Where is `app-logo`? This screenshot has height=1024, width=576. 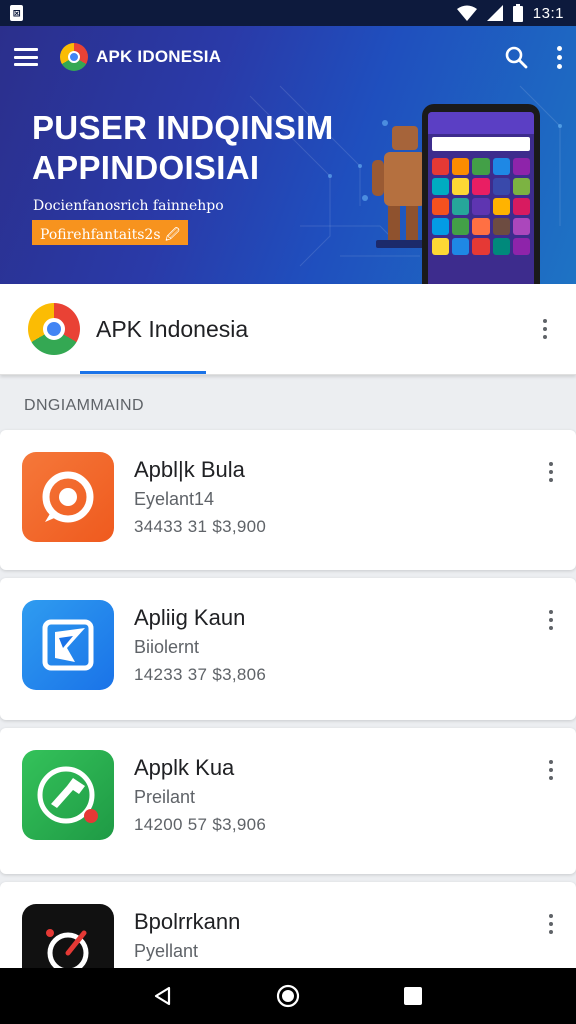
app-logo is located at coordinates (74, 57).